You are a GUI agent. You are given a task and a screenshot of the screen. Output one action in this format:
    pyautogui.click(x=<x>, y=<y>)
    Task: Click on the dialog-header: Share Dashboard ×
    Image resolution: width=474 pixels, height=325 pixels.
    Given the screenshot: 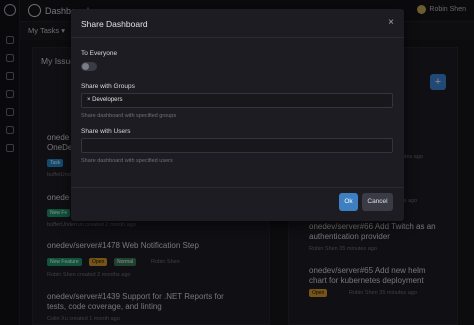 What is the action you would take?
    pyautogui.click(x=237, y=23)
    